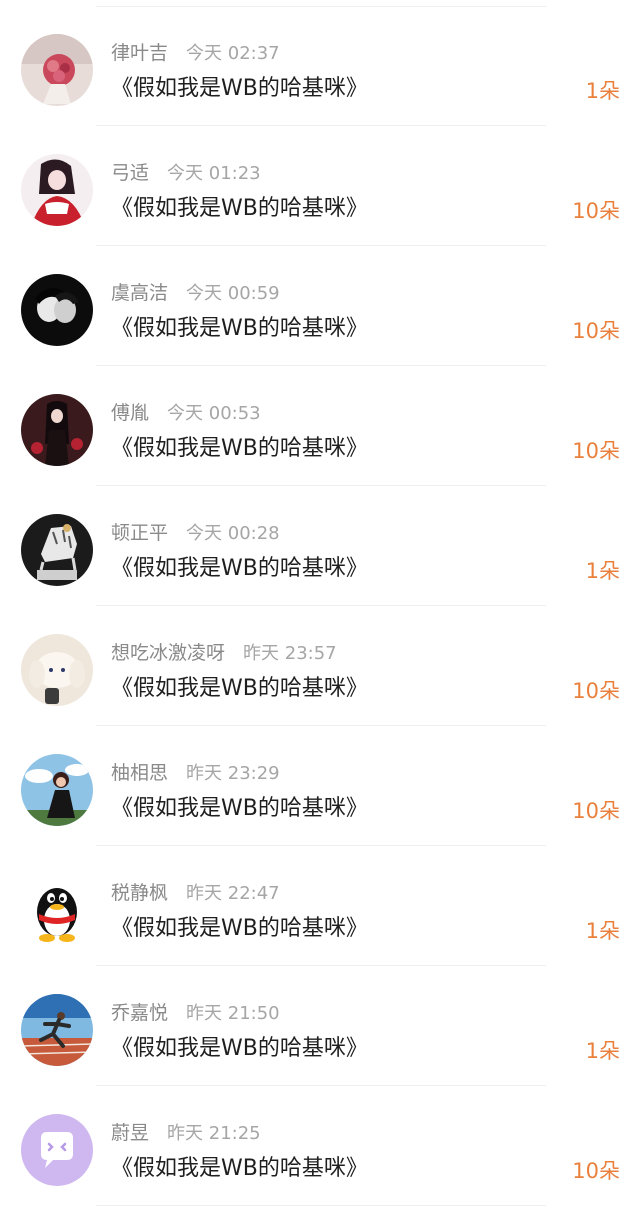  Describe the element at coordinates (57, 310) in the screenshot. I see `dark-couple-avatar-icon` at that location.